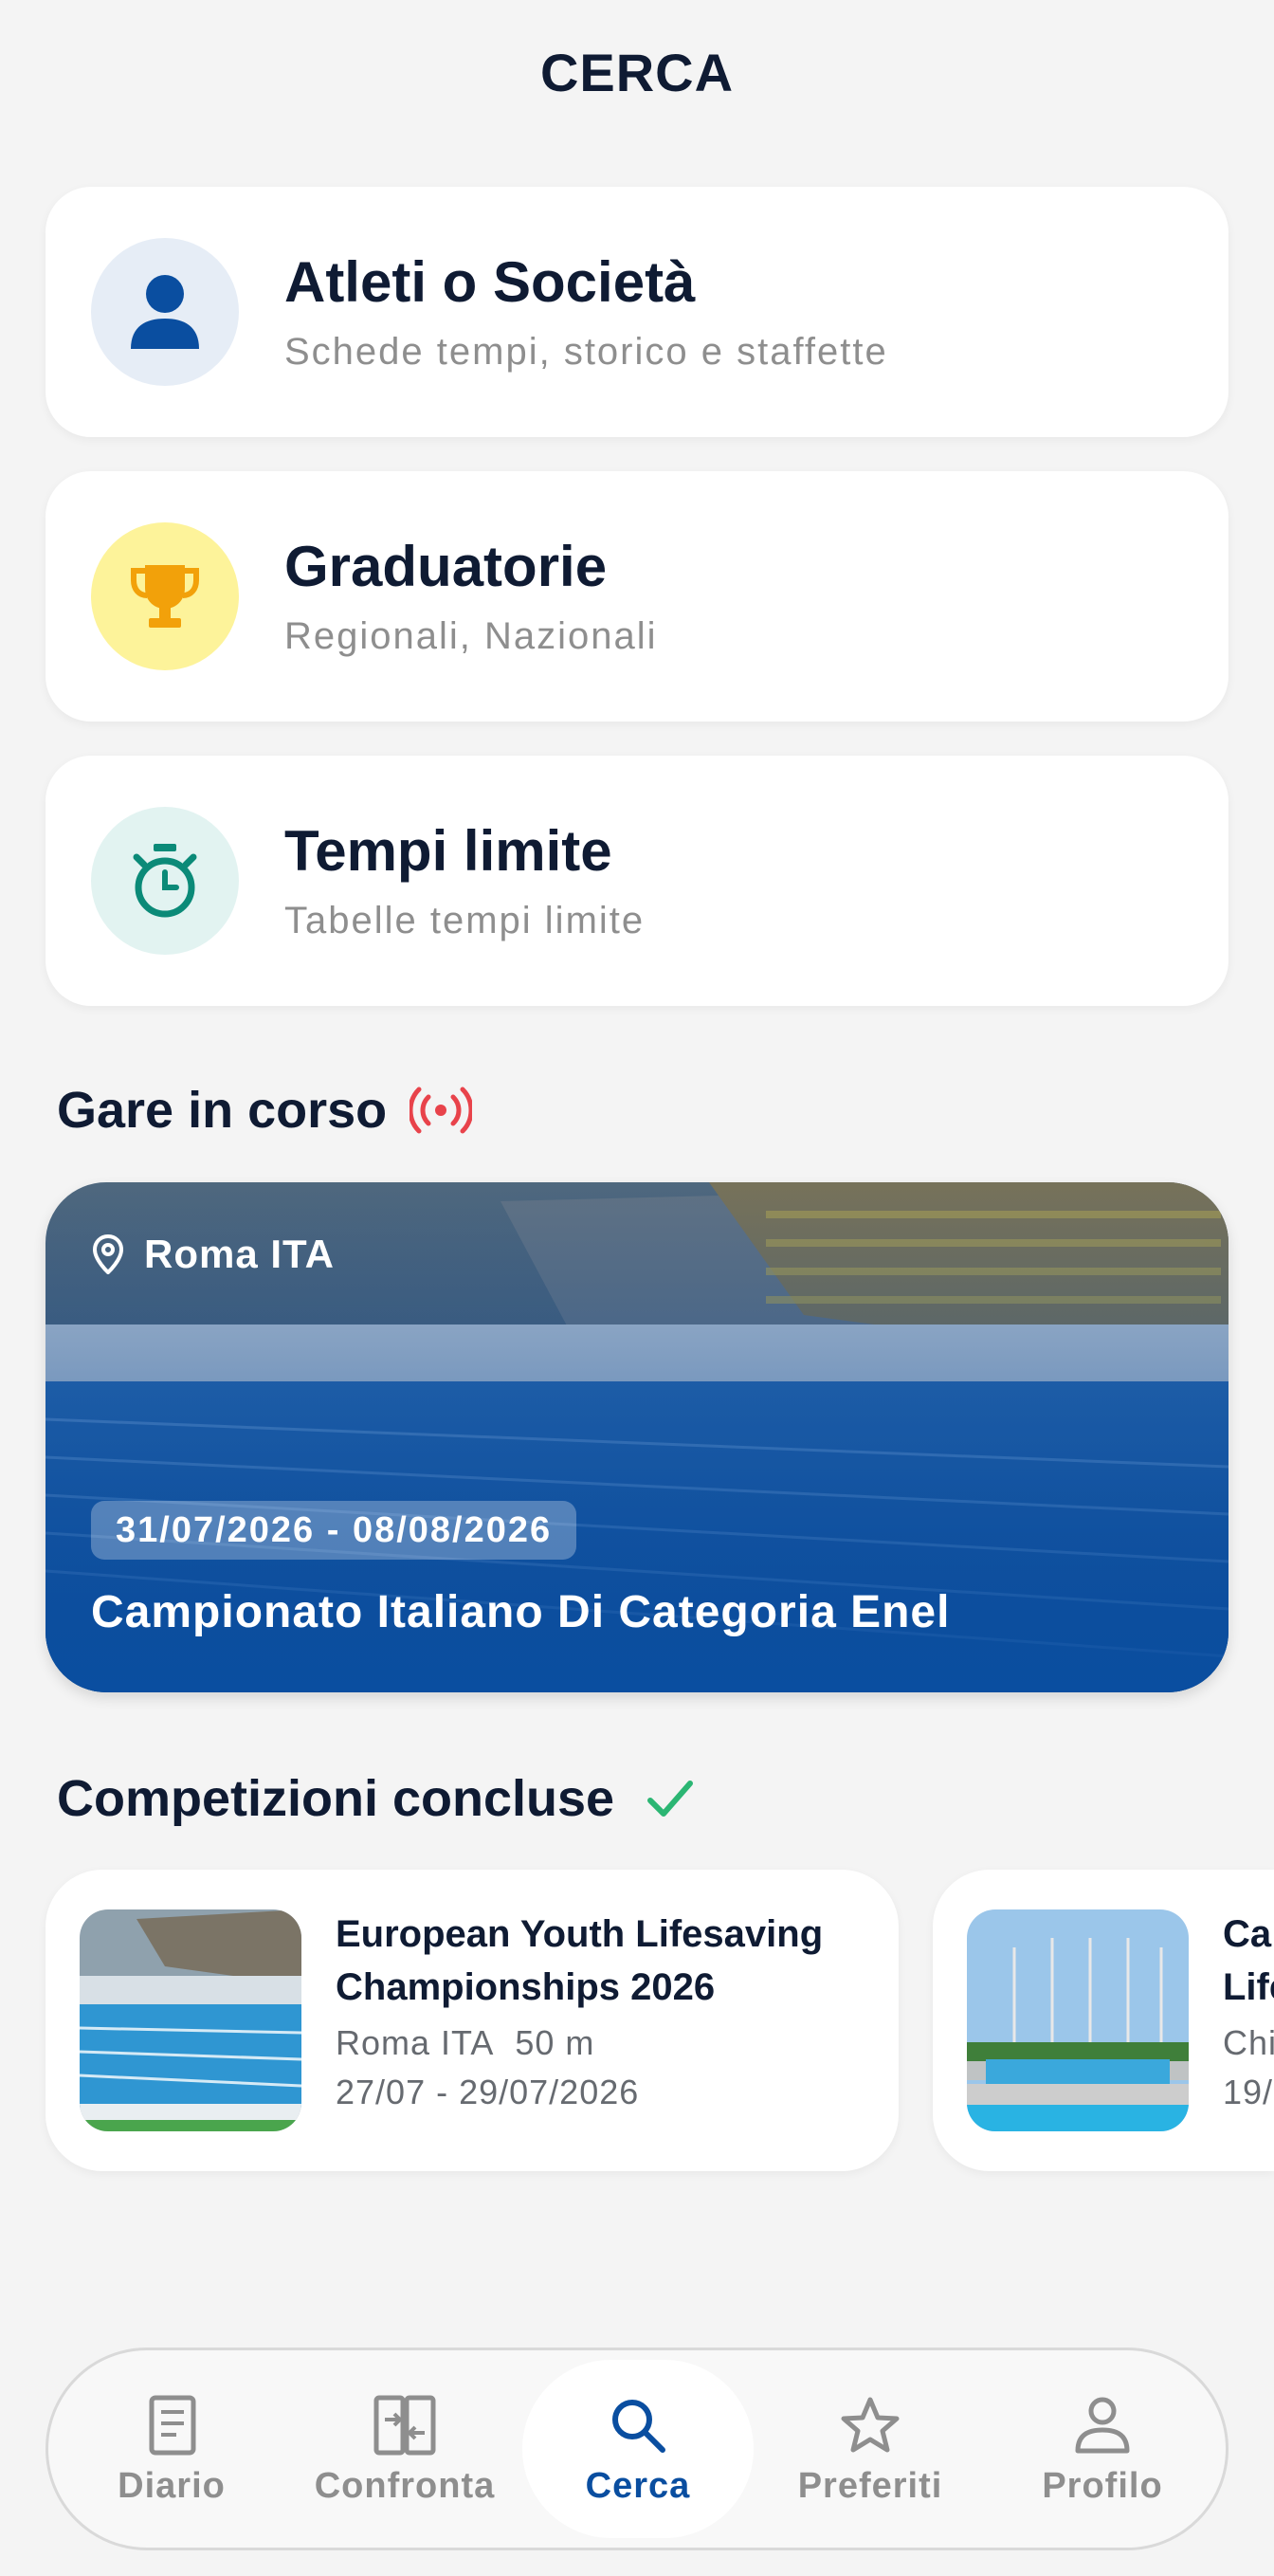 This screenshot has width=1274, height=2576. What do you see at coordinates (1248, 2092) in the screenshot?
I see `competition-dates: 19/` at bounding box center [1248, 2092].